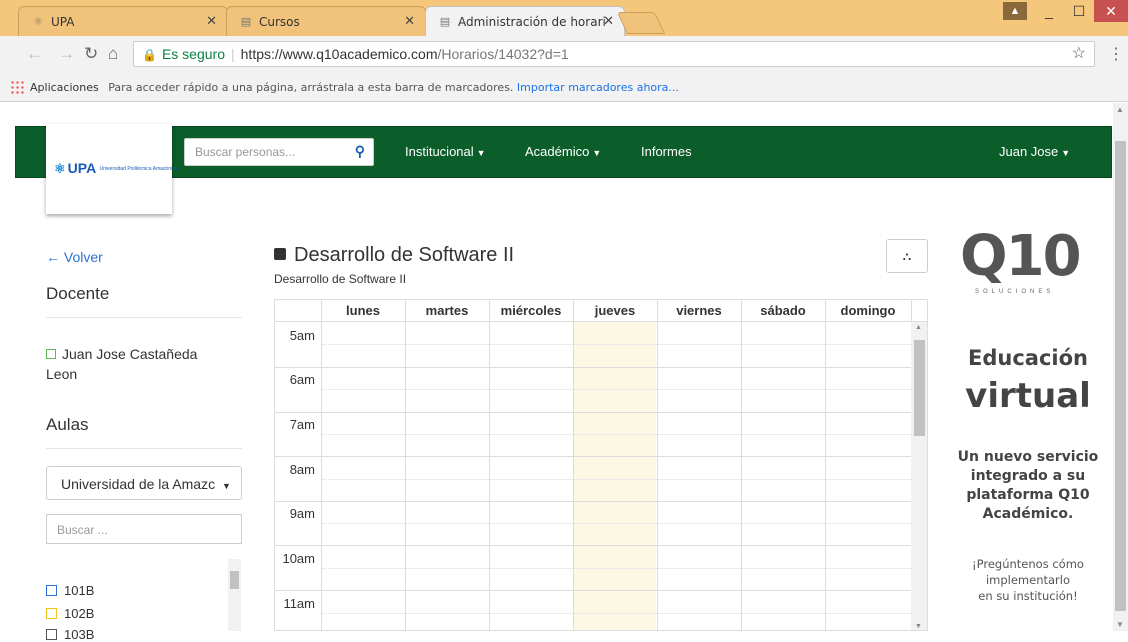  I want to click on upa-logo: ⚛ UPA Universidad Politécnica Amazónica, so click(116, 168).